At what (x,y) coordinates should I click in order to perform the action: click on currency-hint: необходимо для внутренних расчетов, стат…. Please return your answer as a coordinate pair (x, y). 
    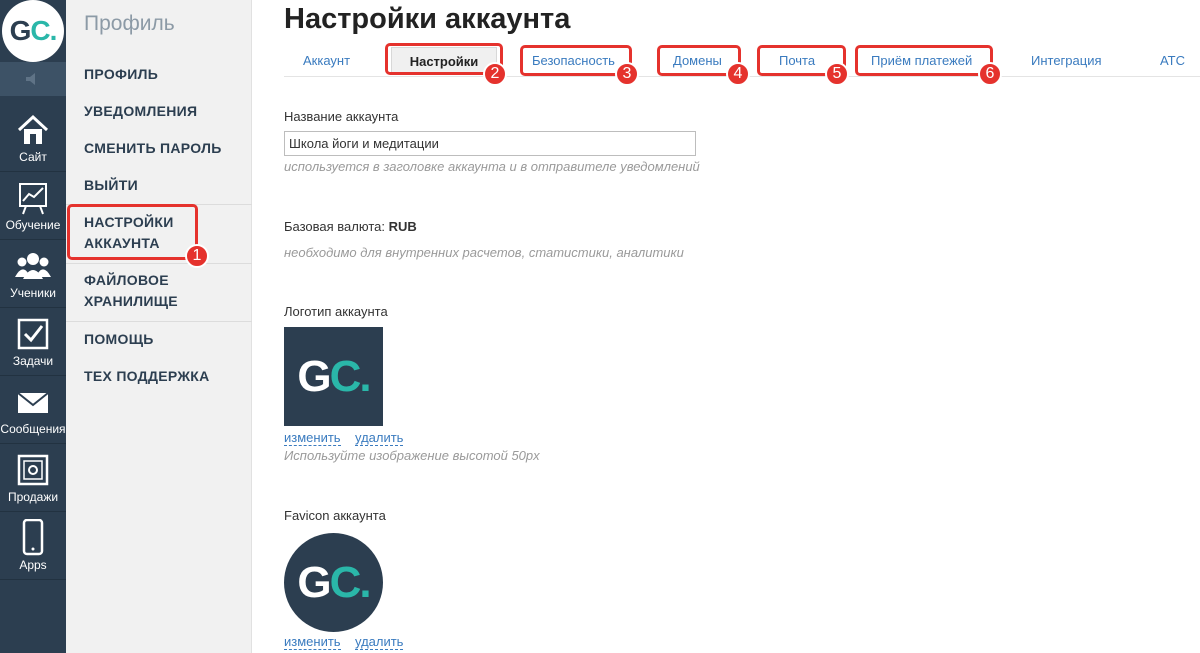
    Looking at the image, I should click on (484, 252).